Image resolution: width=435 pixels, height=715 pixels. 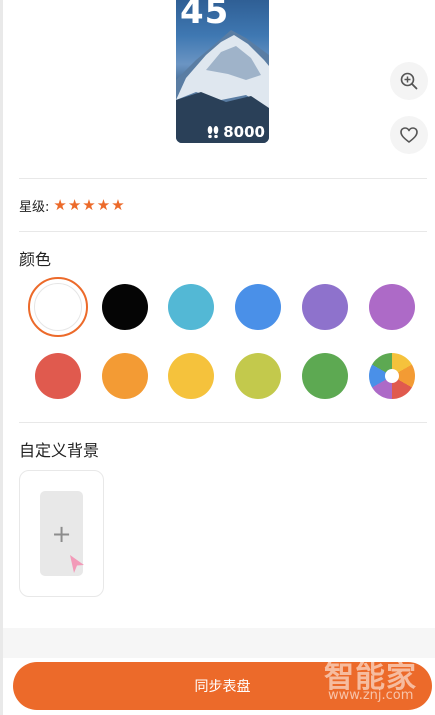 I want to click on sync-button-label: 同步表盘, so click(x=222, y=687).